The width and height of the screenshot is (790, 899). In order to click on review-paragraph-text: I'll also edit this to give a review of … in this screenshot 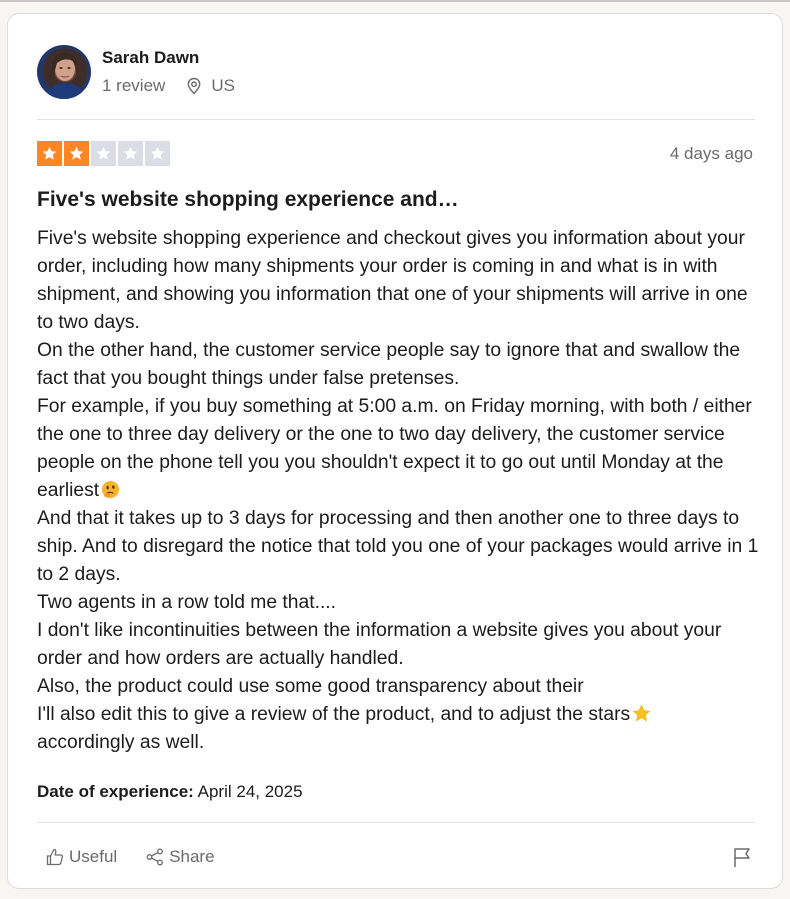, I will do `click(334, 714)`.